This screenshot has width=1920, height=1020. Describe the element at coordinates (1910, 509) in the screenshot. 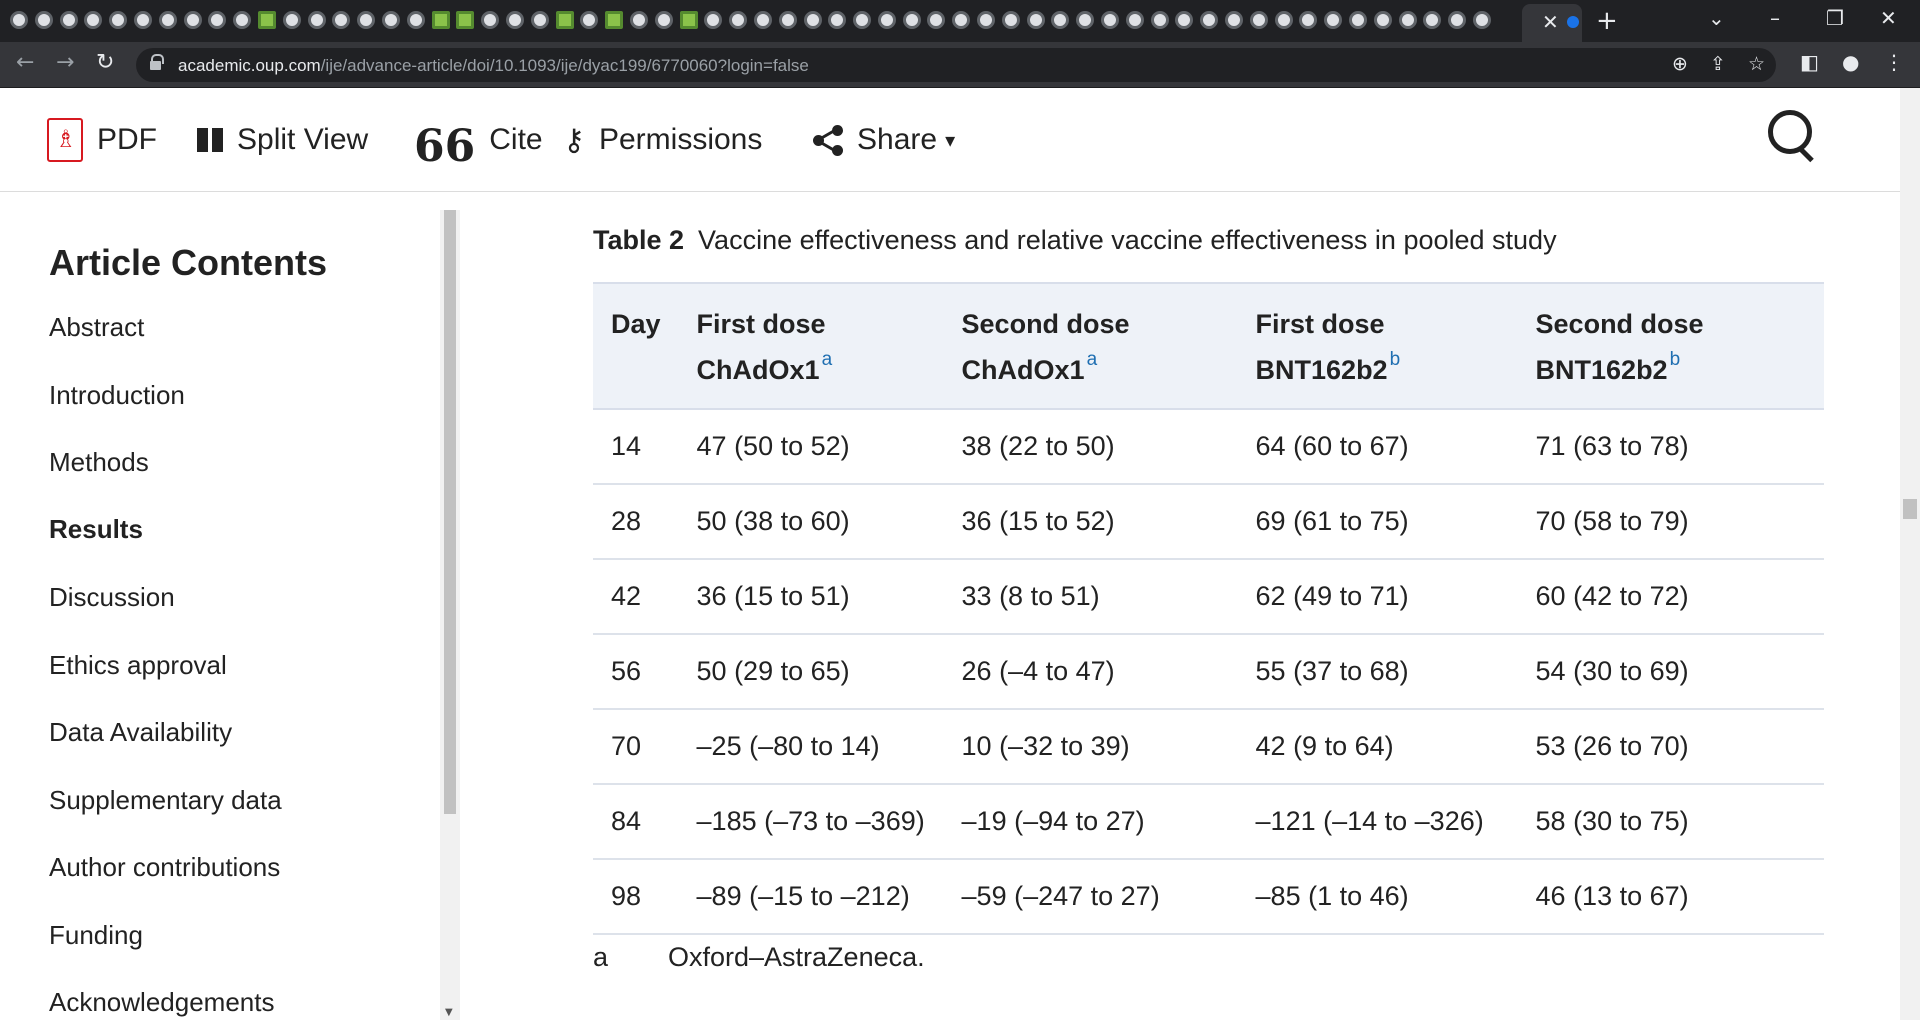

I see `page-scroll-thumb` at that location.